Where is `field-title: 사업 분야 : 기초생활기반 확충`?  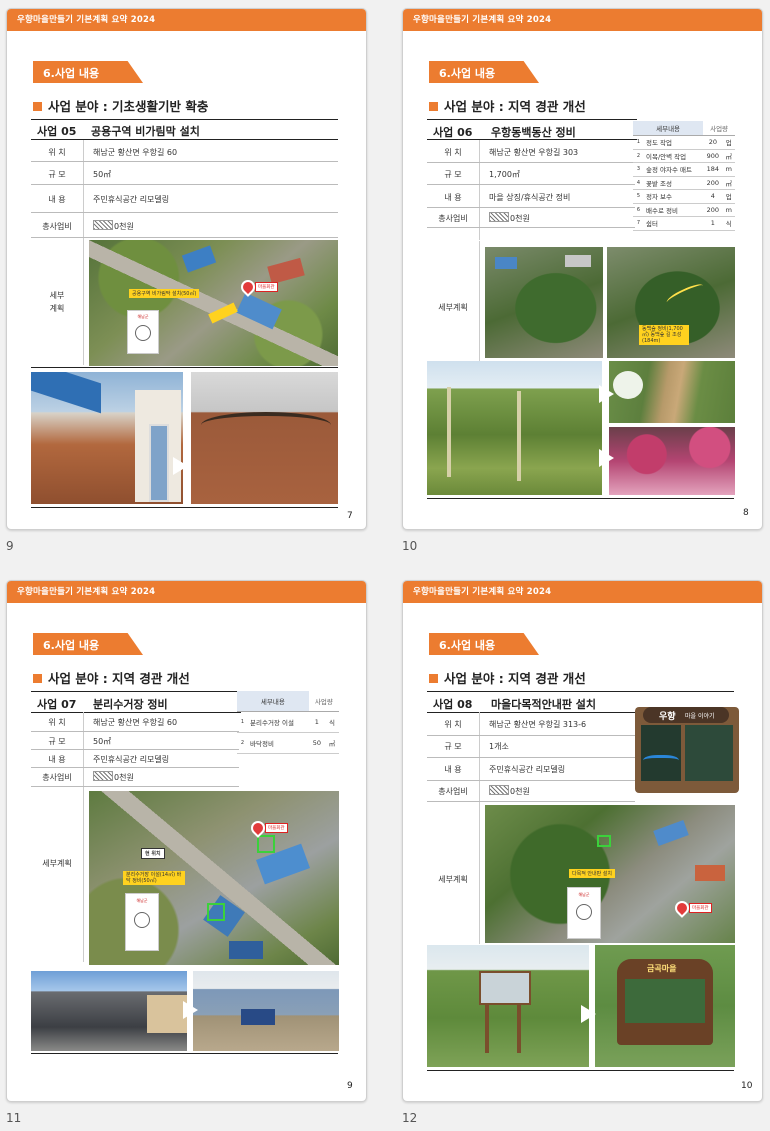
field-title: 사업 분야 : 기초생활기반 확충 is located at coordinates (120, 105).